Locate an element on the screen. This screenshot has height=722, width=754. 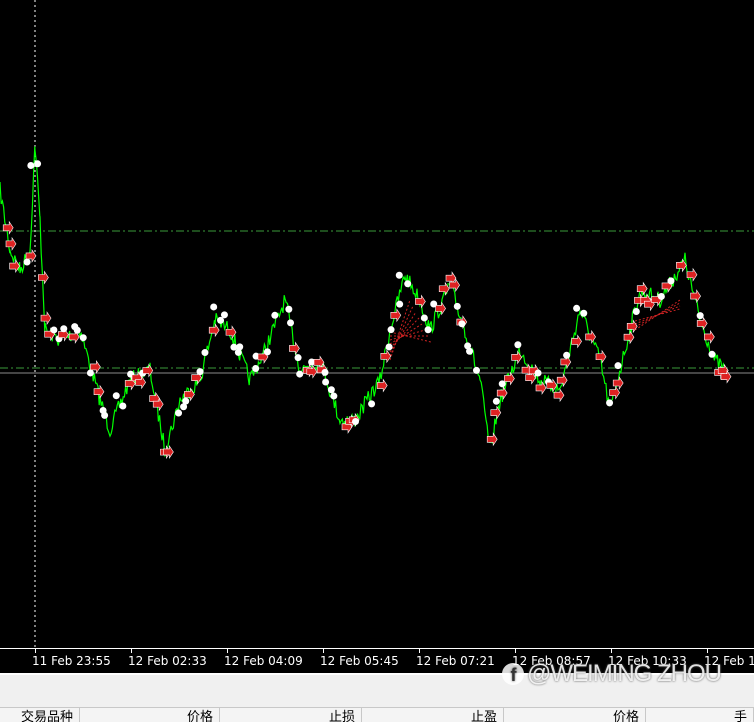
col-take-profit: 止盈 is located at coordinates (433, 715).